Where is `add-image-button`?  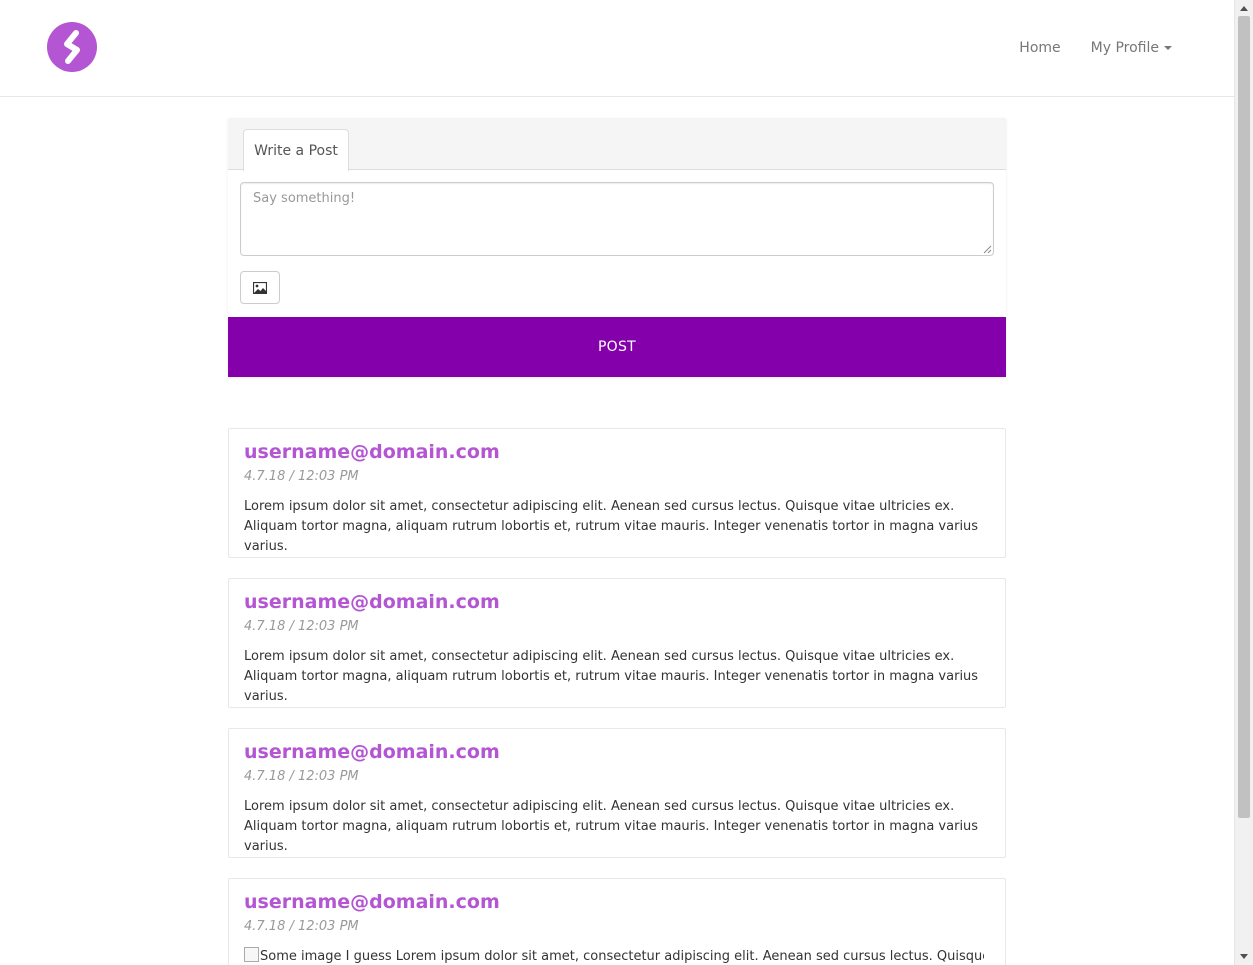 add-image-button is located at coordinates (260, 287).